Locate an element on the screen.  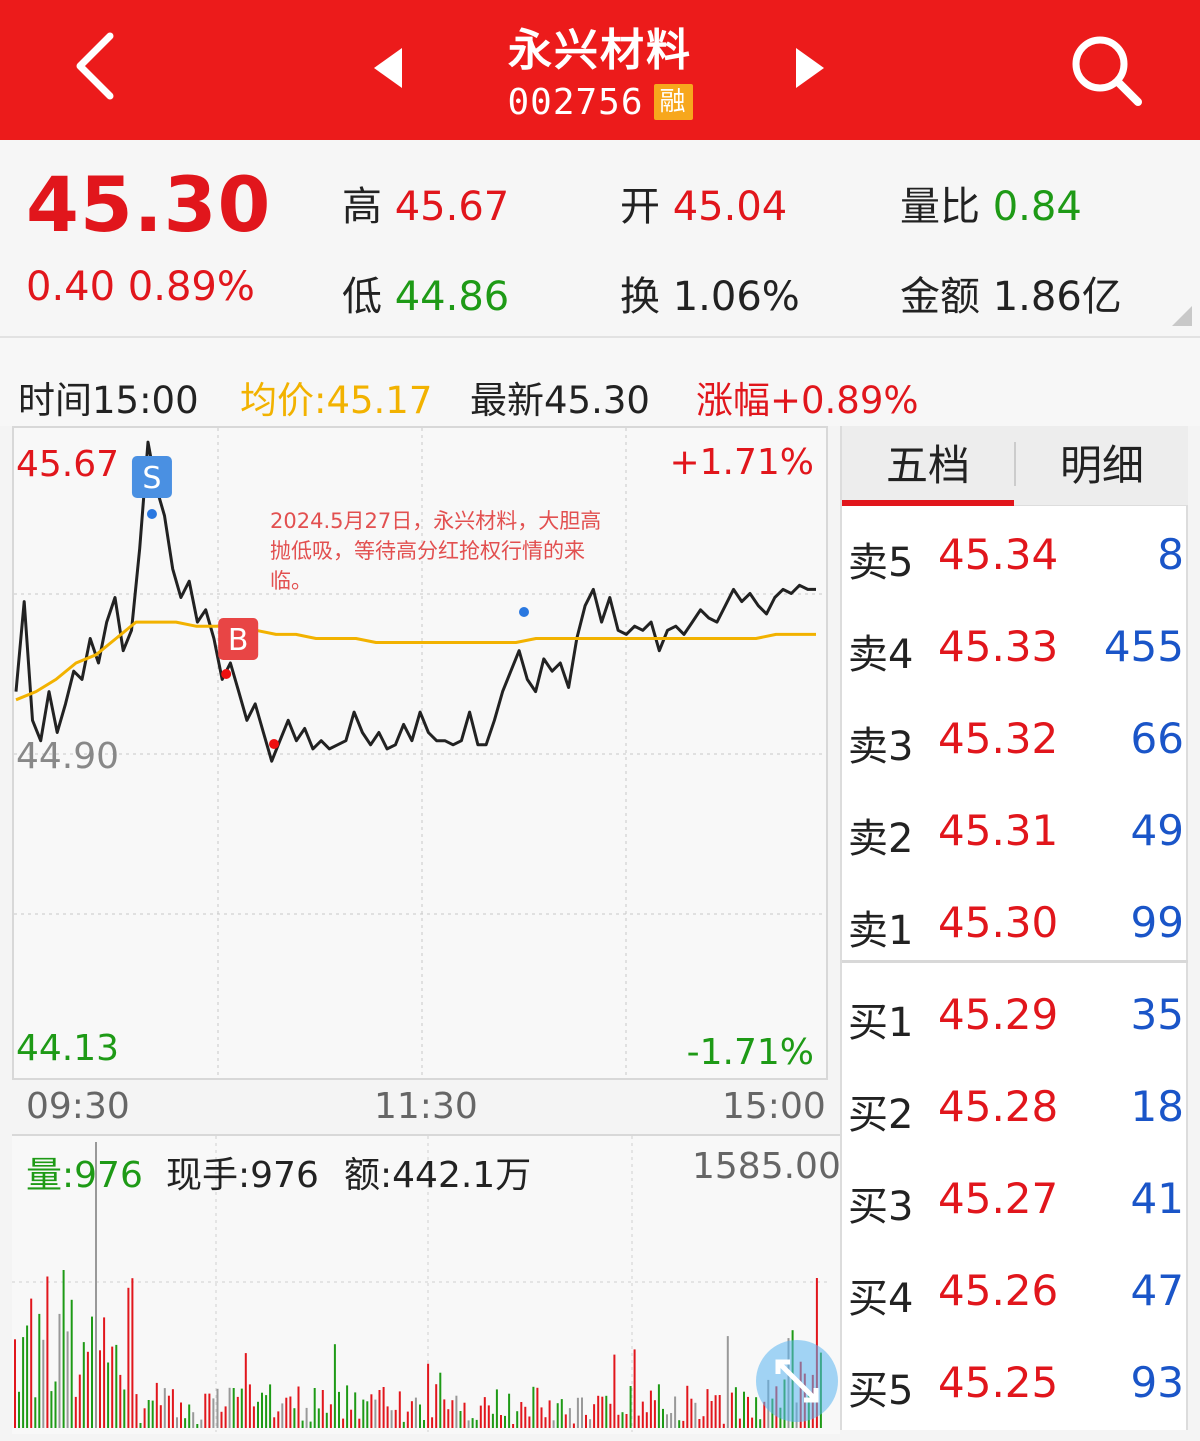
ask-row-4: 卖4 45.33 455 is located at coordinates (1015, 646).